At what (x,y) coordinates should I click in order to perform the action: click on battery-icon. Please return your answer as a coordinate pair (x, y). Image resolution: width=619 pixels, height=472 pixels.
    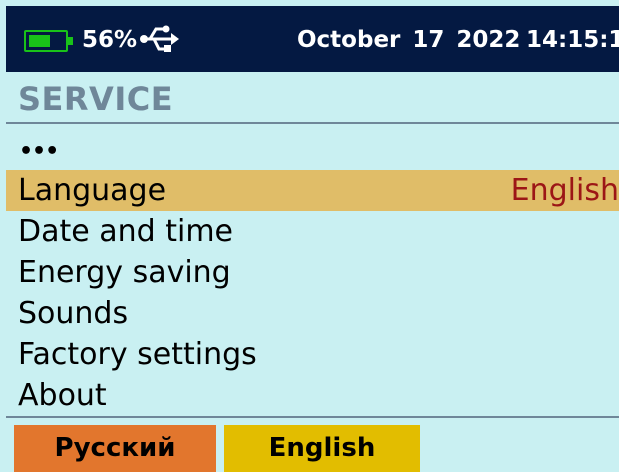
    Looking at the image, I should click on (48, 41).